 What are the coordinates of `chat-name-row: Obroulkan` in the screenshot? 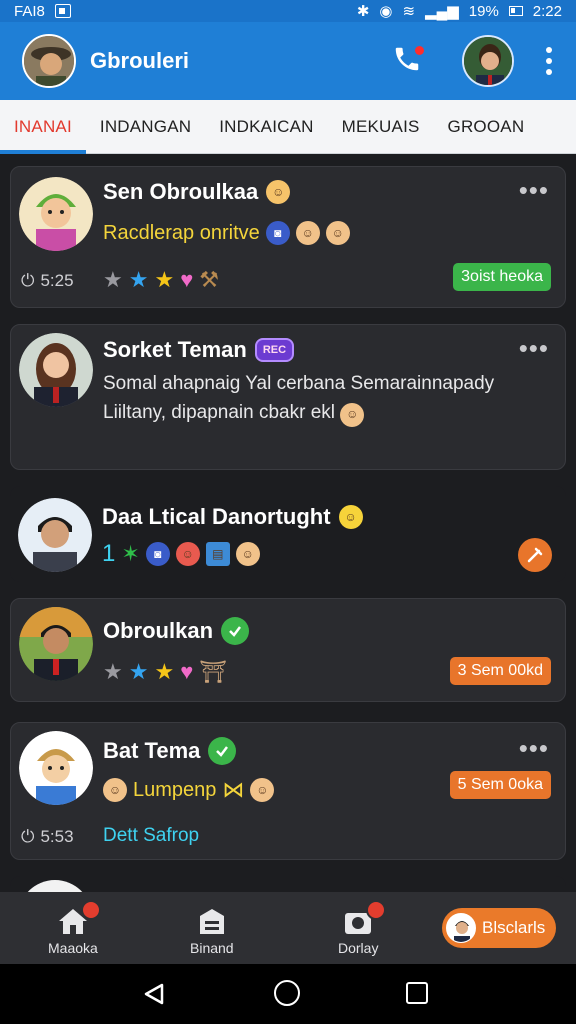 It's located at (176, 631).